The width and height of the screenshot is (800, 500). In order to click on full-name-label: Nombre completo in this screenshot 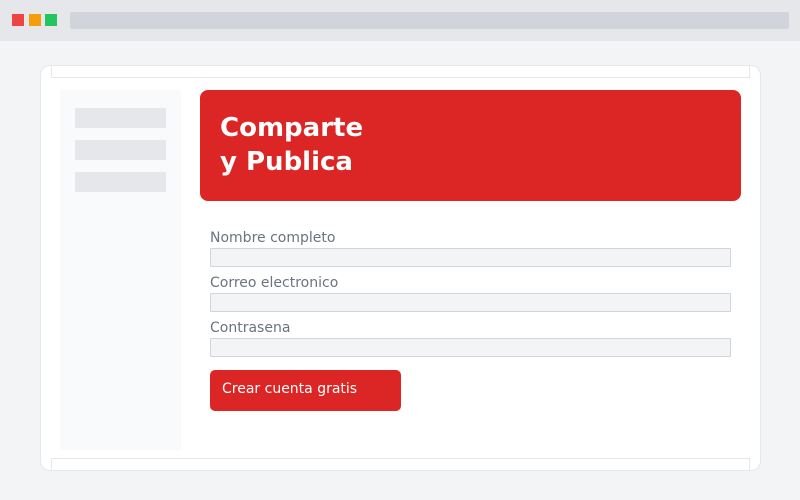, I will do `click(273, 238)`.